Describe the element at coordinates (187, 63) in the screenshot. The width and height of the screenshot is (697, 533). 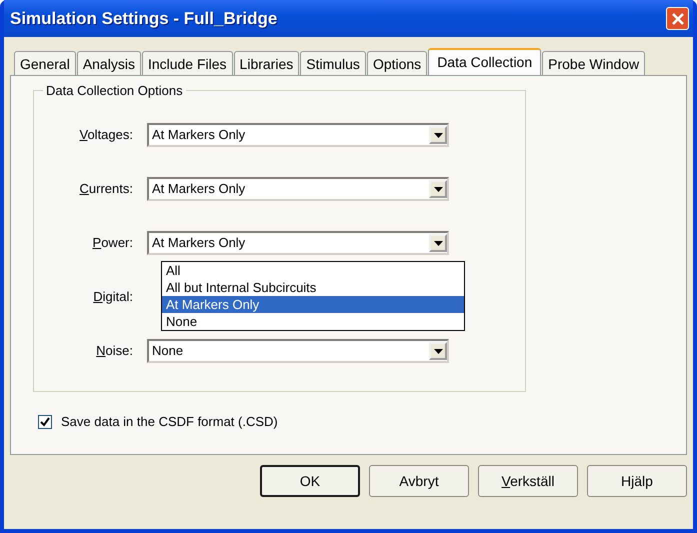
I see `tab: Include Files` at that location.